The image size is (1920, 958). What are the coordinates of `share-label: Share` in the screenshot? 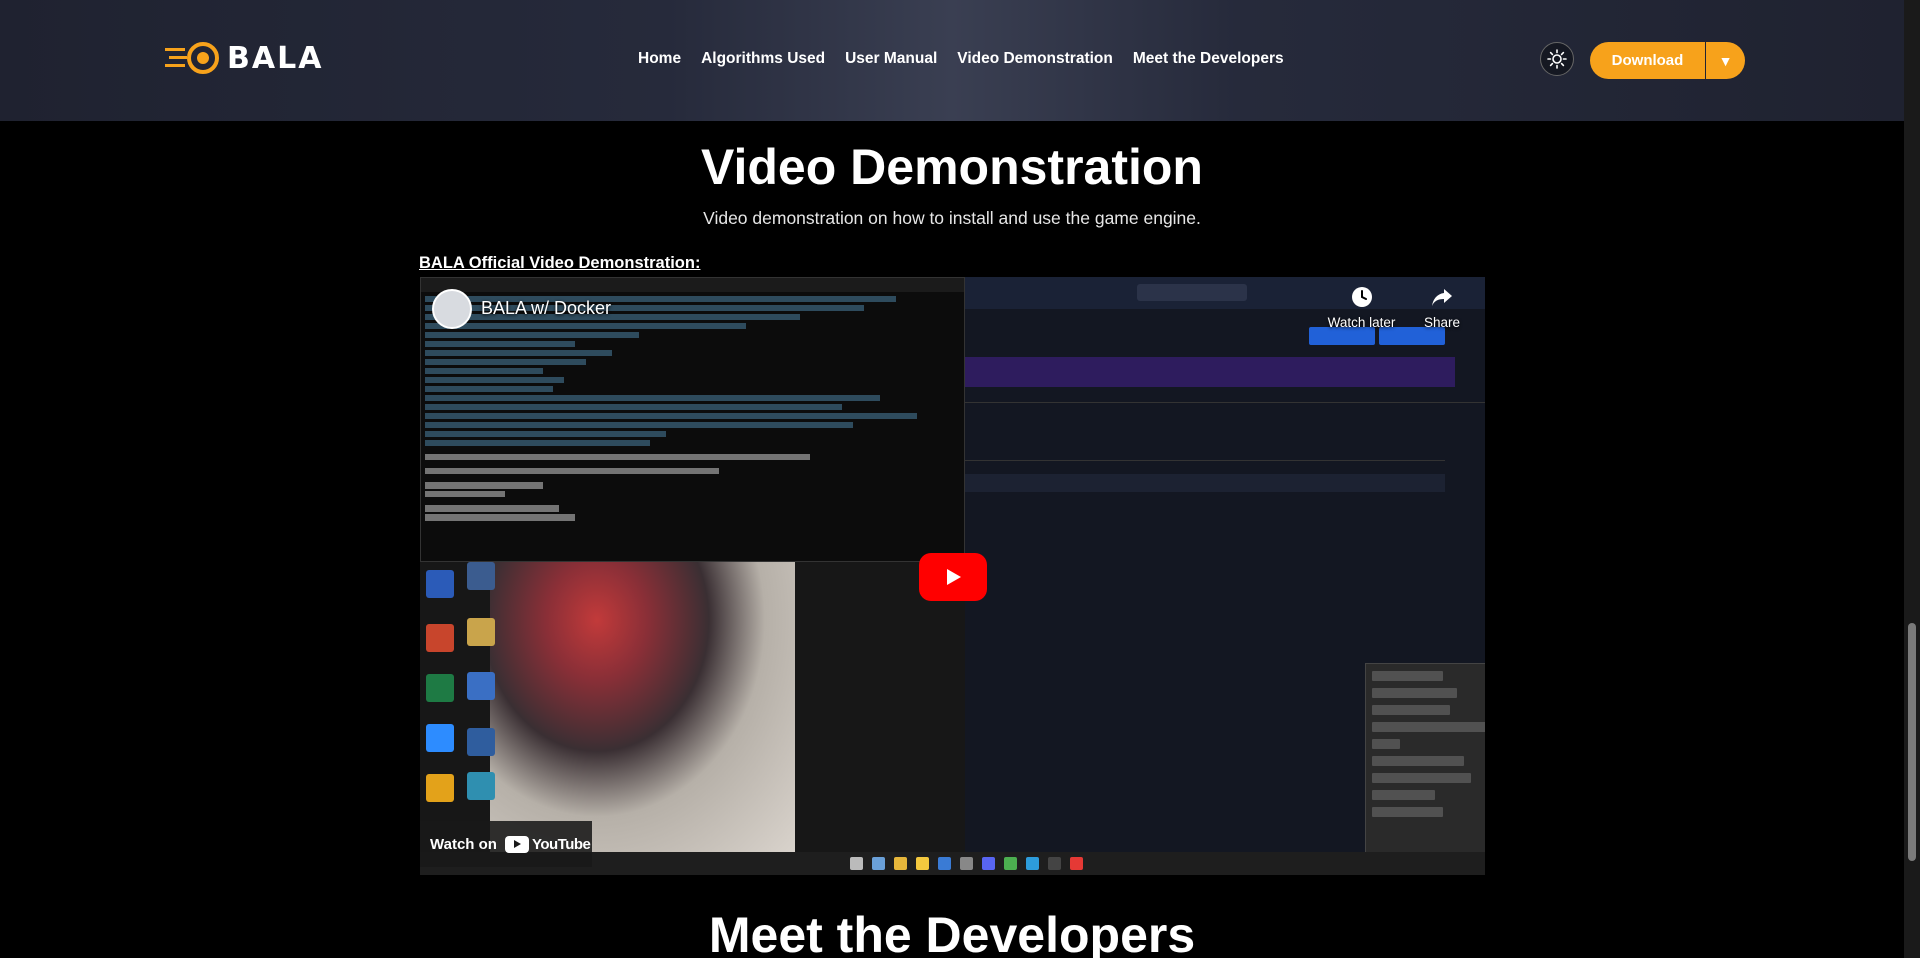 It's located at (1442, 322).